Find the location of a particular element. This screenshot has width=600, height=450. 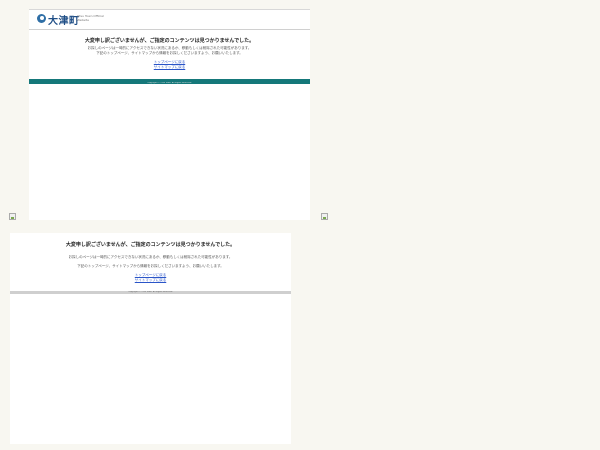

town-logo-icon is located at coordinates (41, 18).